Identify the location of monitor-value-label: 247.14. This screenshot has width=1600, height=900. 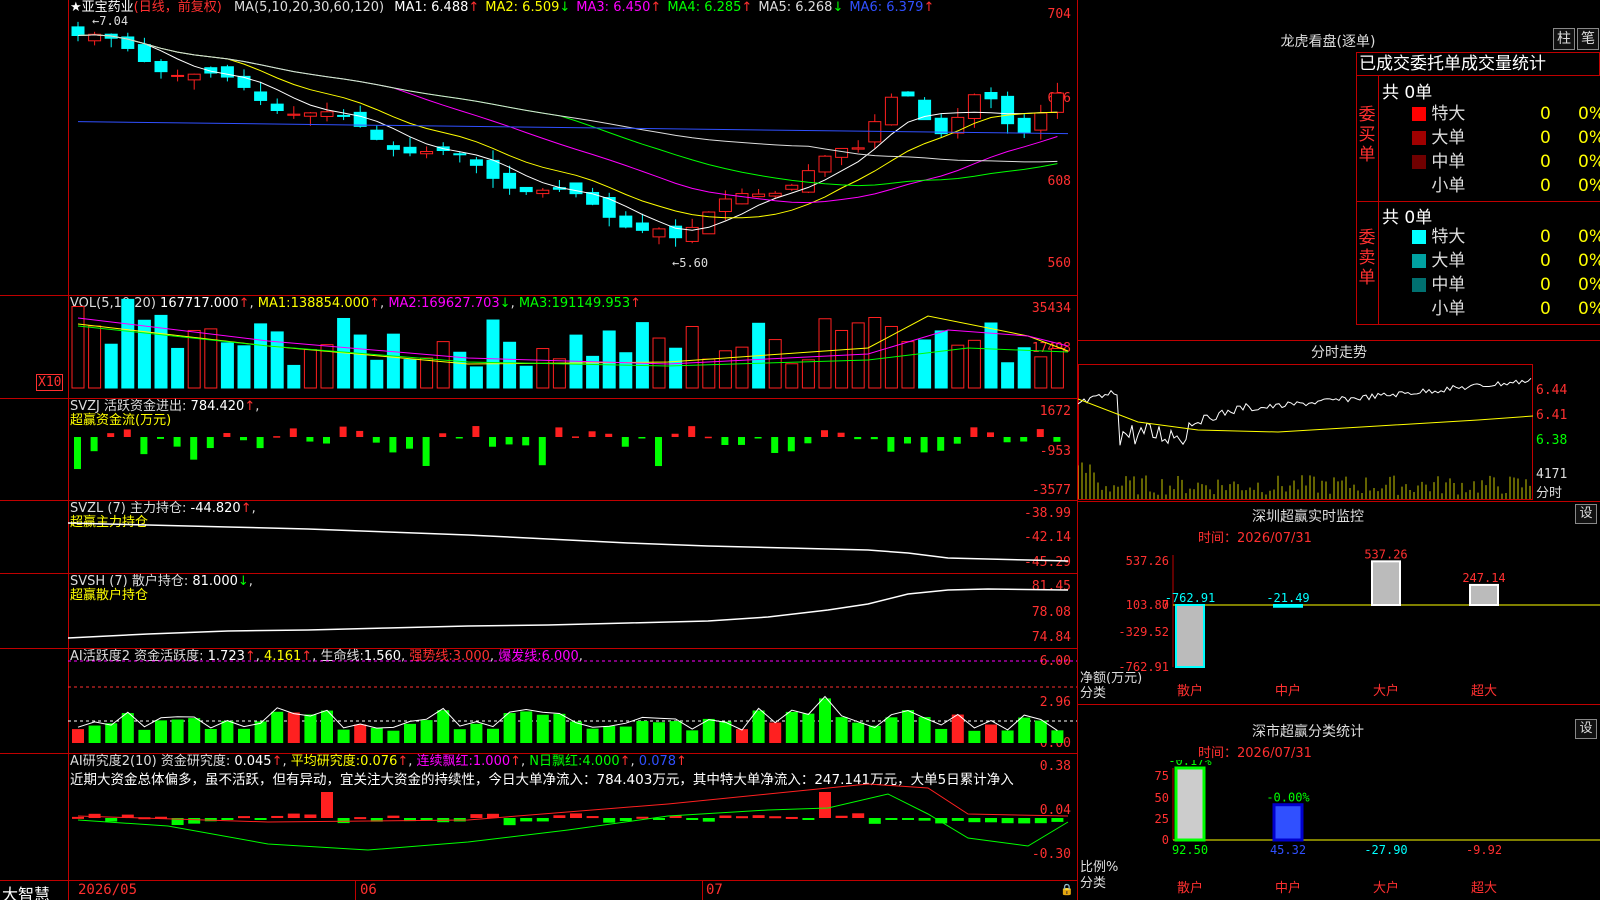
(1483, 578).